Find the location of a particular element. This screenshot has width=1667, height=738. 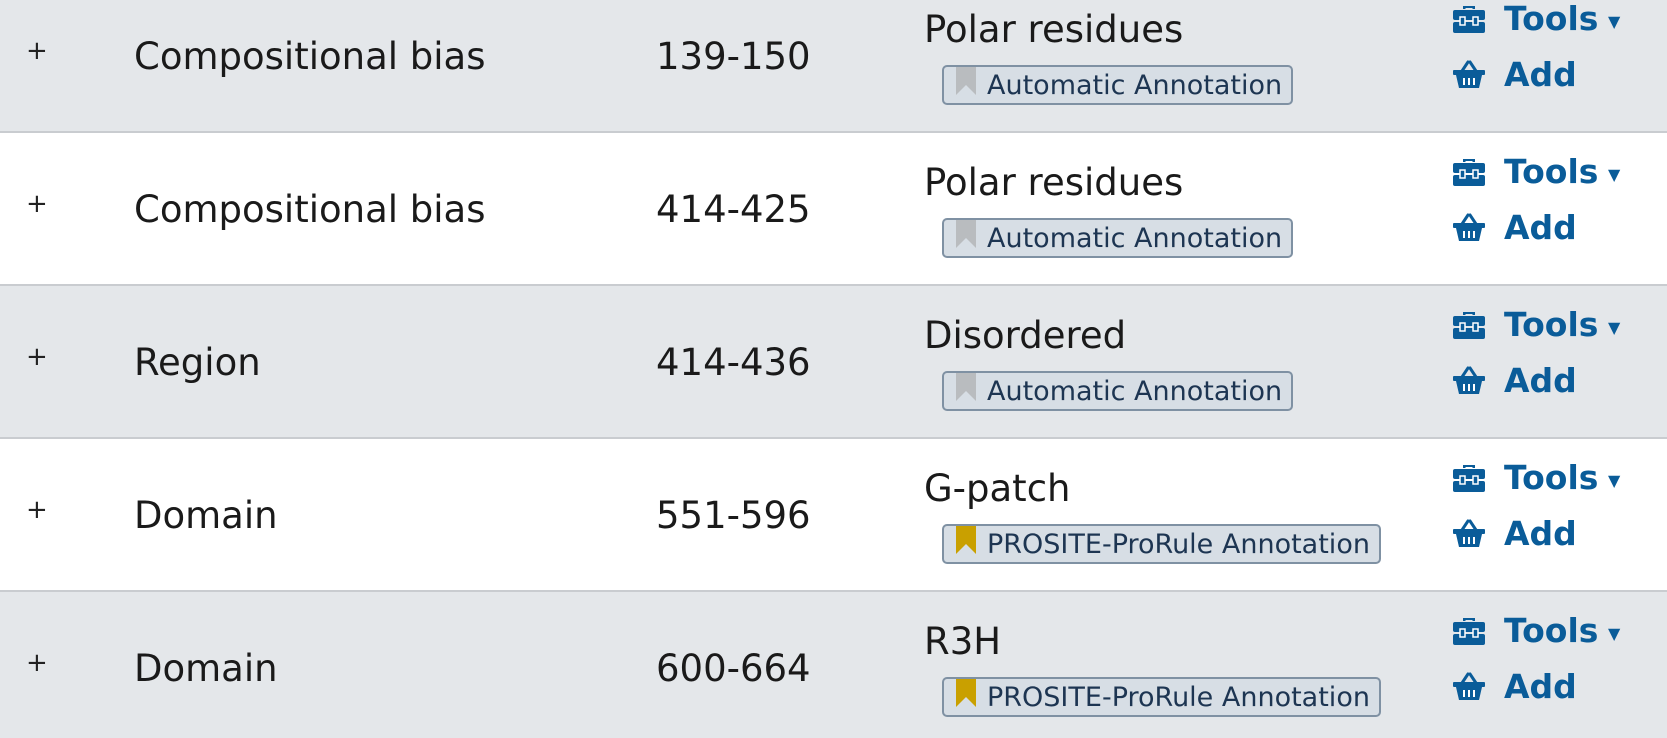

feature-position: 551-596 is located at coordinates (733, 515).